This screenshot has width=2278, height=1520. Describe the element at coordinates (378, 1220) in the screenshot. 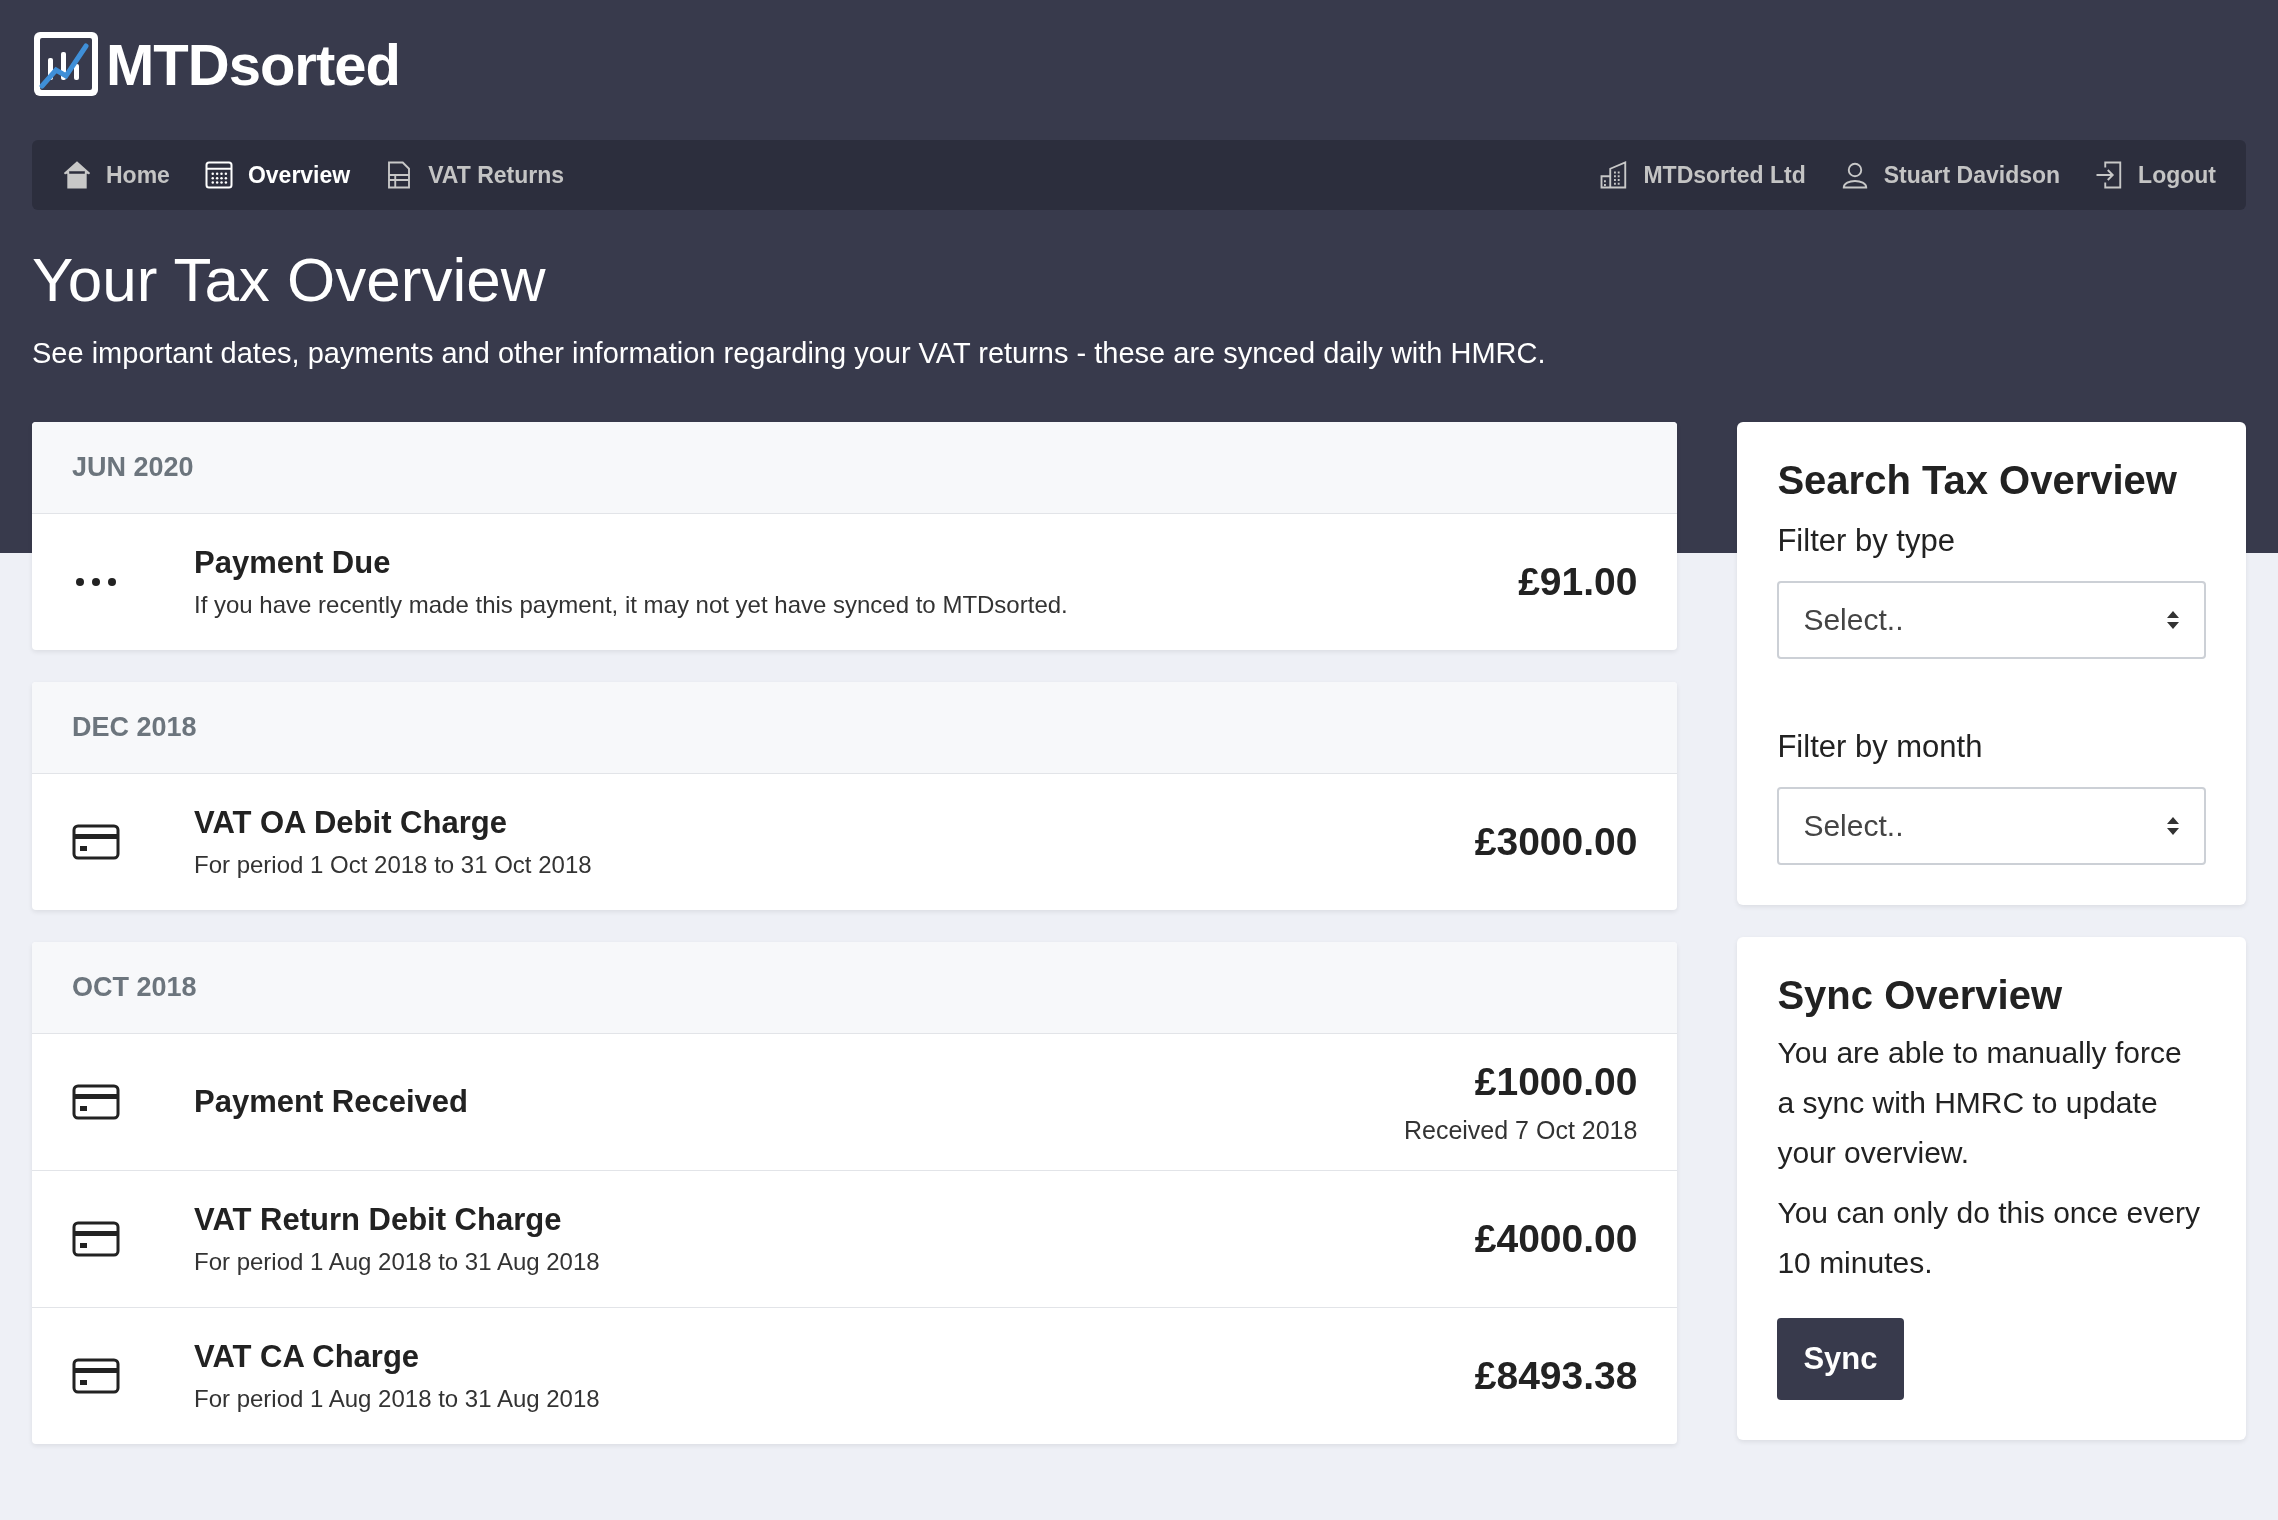

I see `entry-title: VAT Return Debit Charge` at that location.